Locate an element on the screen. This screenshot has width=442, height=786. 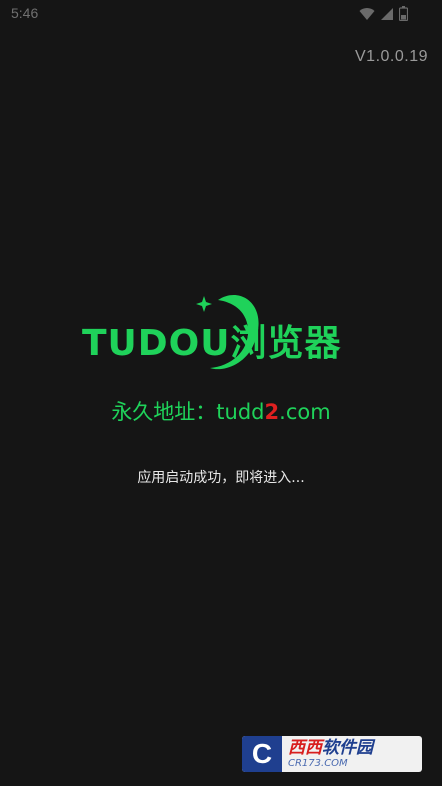
battery-icon is located at coordinates (403, 15).